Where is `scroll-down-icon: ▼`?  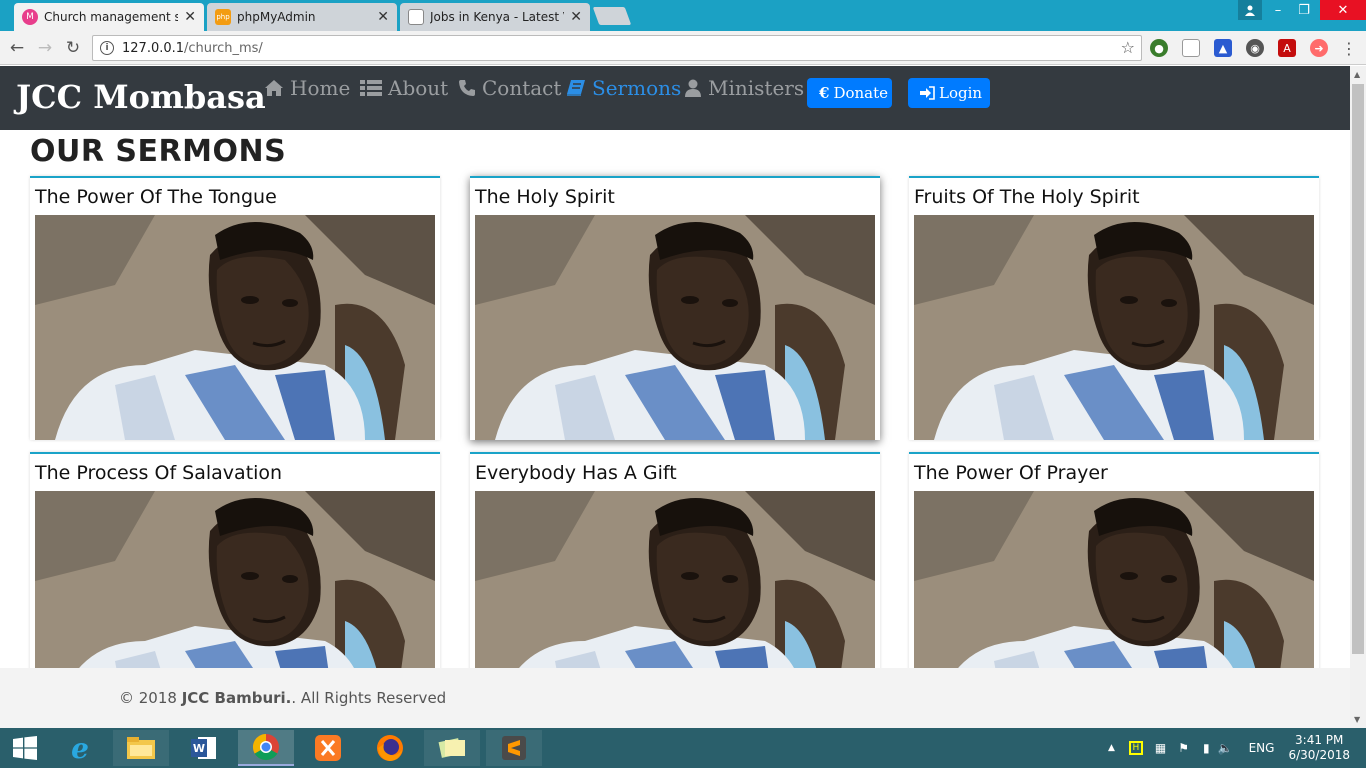 scroll-down-icon: ▼ is located at coordinates (1357, 719).